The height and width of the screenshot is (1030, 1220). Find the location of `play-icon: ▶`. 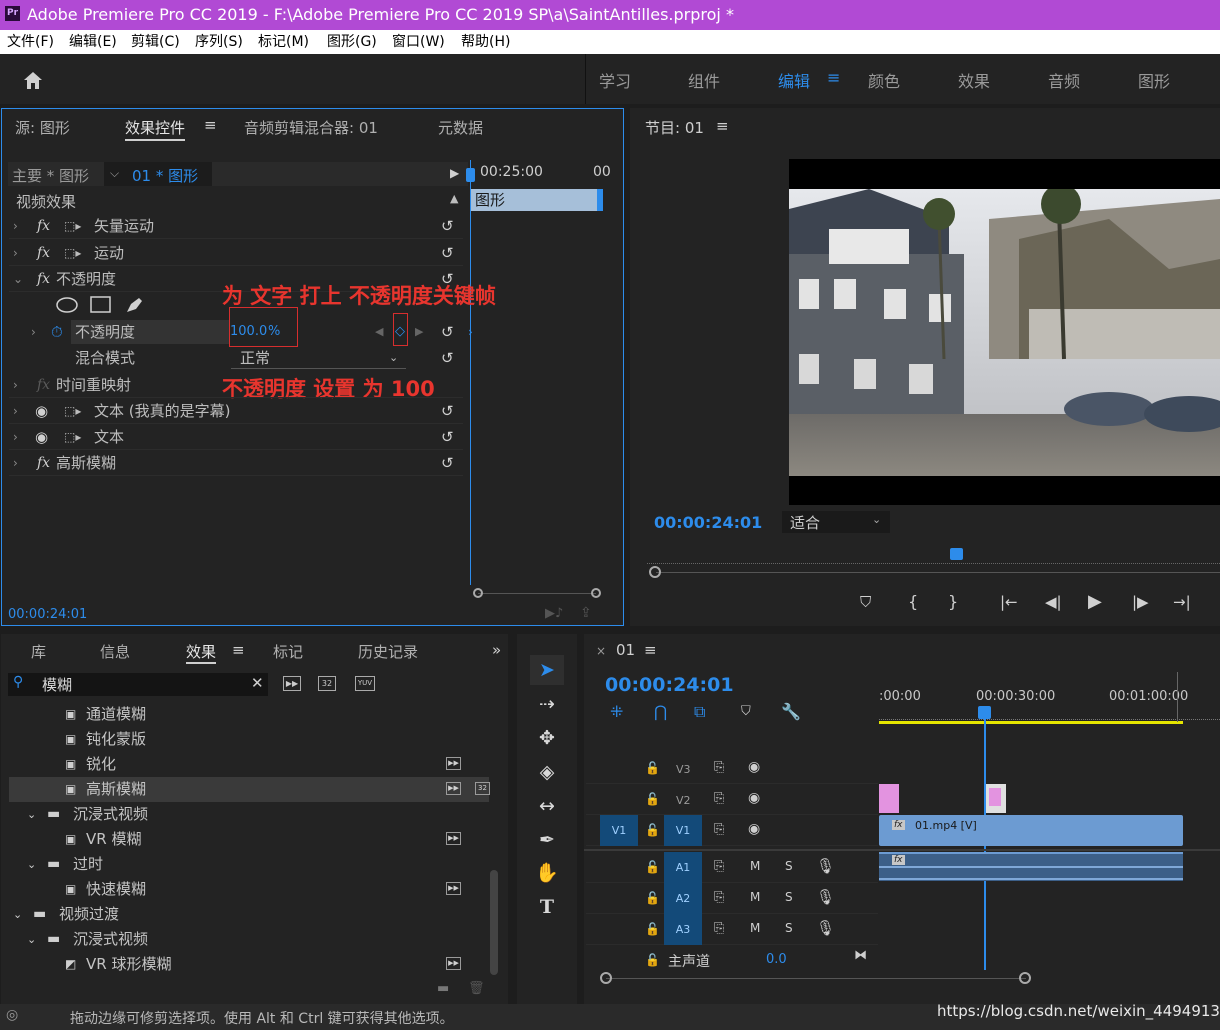

play-icon: ▶ is located at coordinates (1095, 601).